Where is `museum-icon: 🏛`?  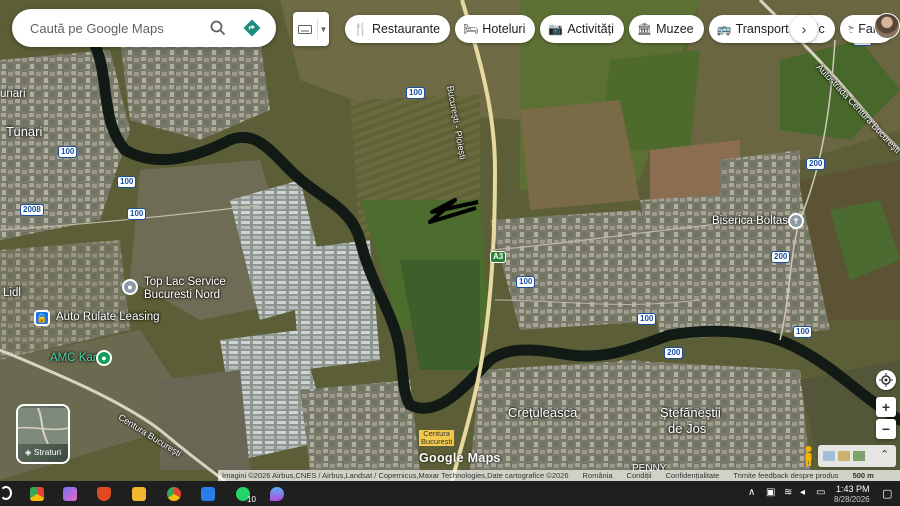
museum-icon: 🏛 is located at coordinates (644, 29).